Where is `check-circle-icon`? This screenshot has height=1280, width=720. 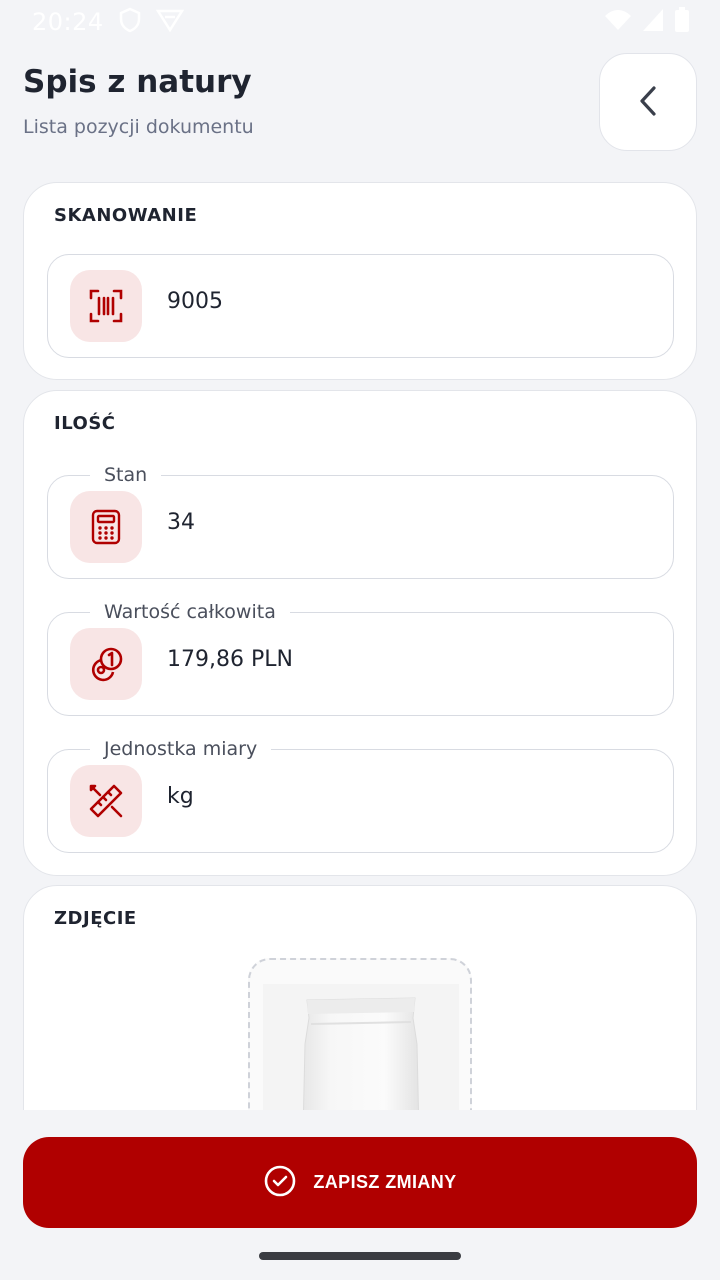 check-circle-icon is located at coordinates (280, 1182).